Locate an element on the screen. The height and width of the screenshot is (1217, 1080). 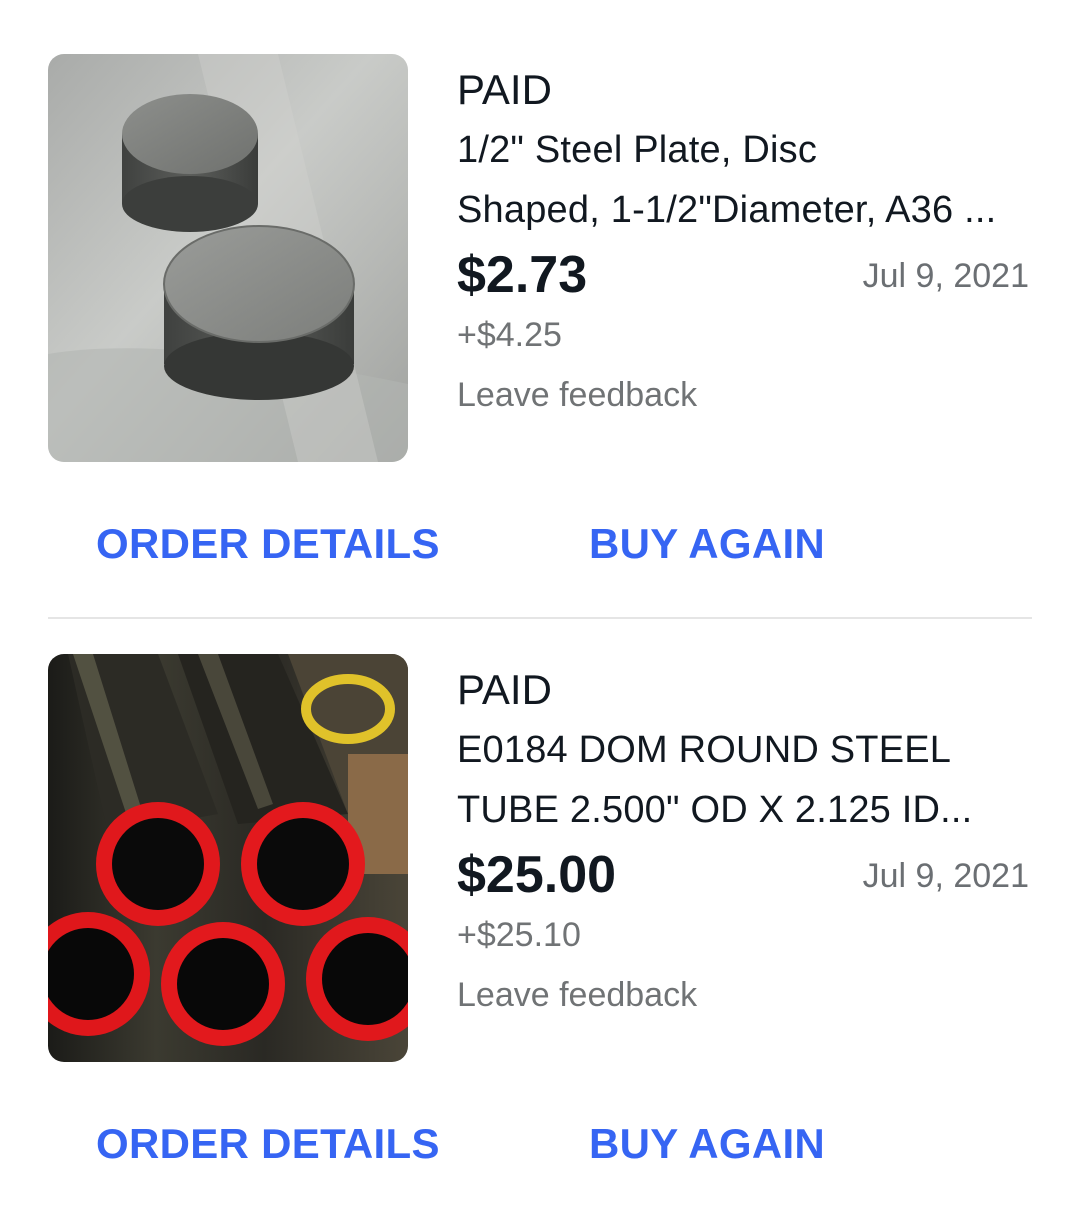
steel-tube-image is located at coordinates (228, 858).